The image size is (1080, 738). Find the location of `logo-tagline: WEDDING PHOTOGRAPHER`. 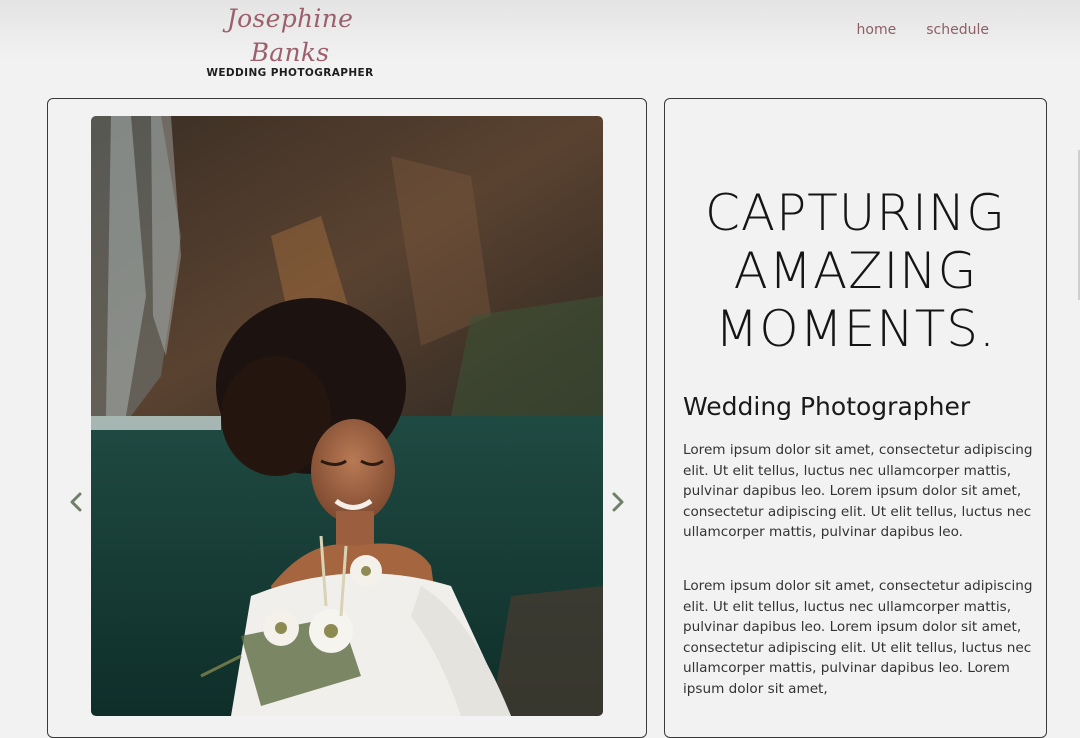

logo-tagline: WEDDING PHOTOGRAPHER is located at coordinates (290, 73).